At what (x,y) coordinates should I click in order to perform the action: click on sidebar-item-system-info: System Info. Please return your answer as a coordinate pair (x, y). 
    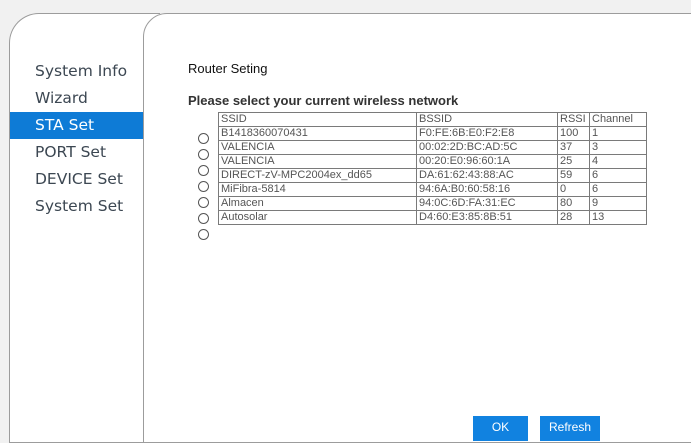
    Looking at the image, I should click on (76, 71).